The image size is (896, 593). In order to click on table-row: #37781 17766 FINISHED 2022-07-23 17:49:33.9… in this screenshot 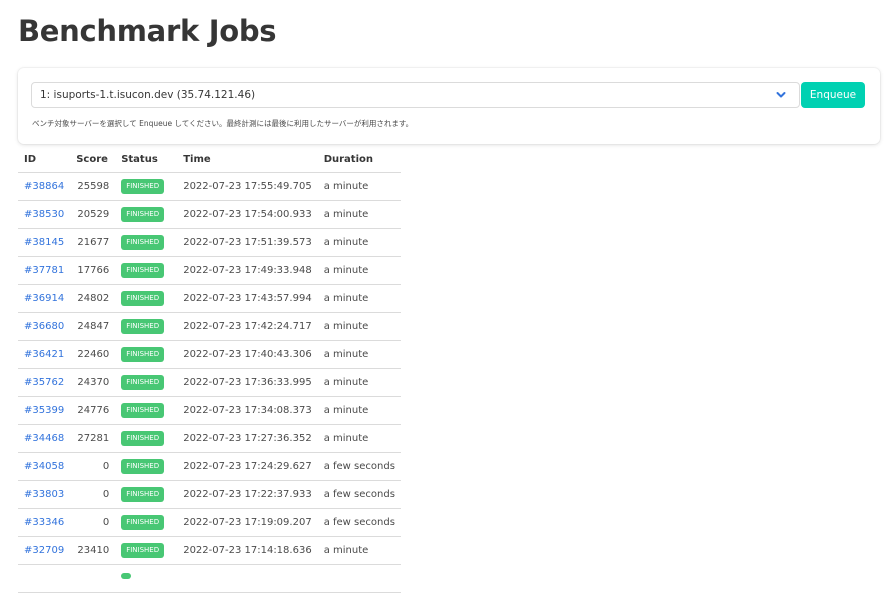, I will do `click(209, 270)`.